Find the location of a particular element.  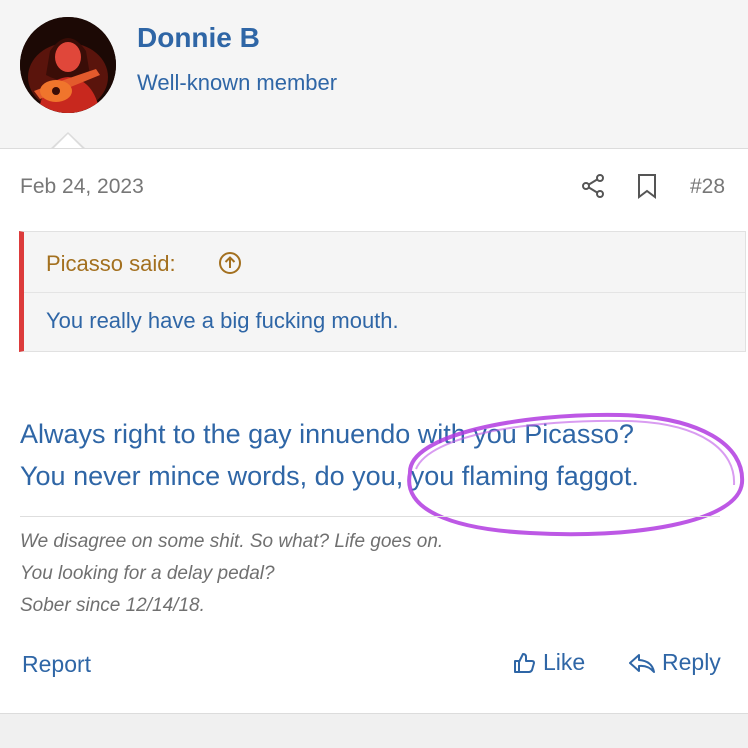

share-icon is located at coordinates (593, 186).